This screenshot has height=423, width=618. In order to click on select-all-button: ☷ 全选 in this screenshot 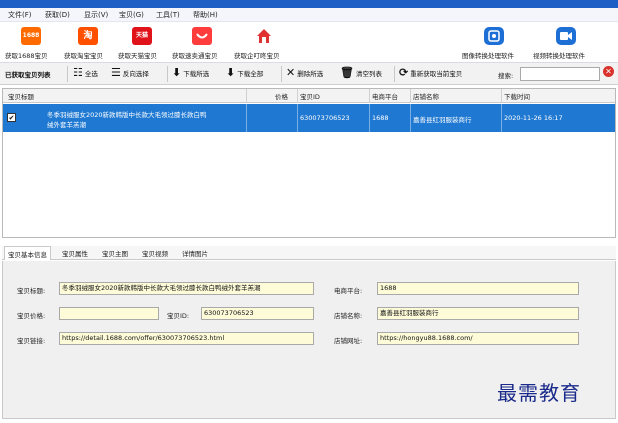, I will do `click(85, 74)`.